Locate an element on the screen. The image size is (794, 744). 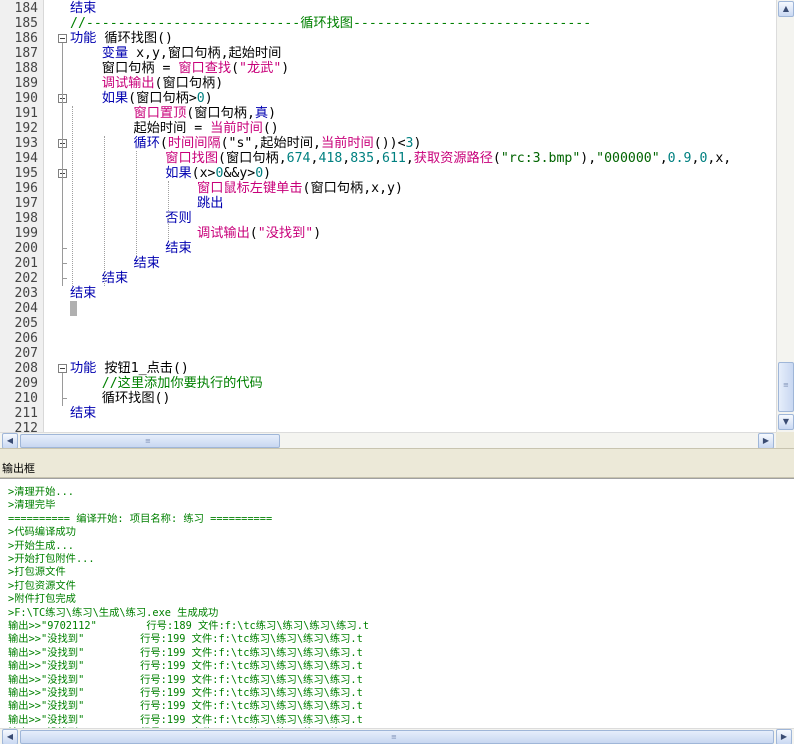
code-token: 循环找图() is located at coordinates (134, 38).